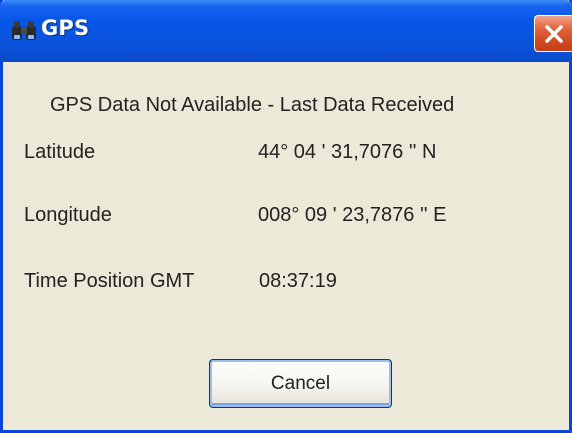  What do you see at coordinates (109, 281) in the screenshot?
I see `time-position-label: Time Position GMT` at bounding box center [109, 281].